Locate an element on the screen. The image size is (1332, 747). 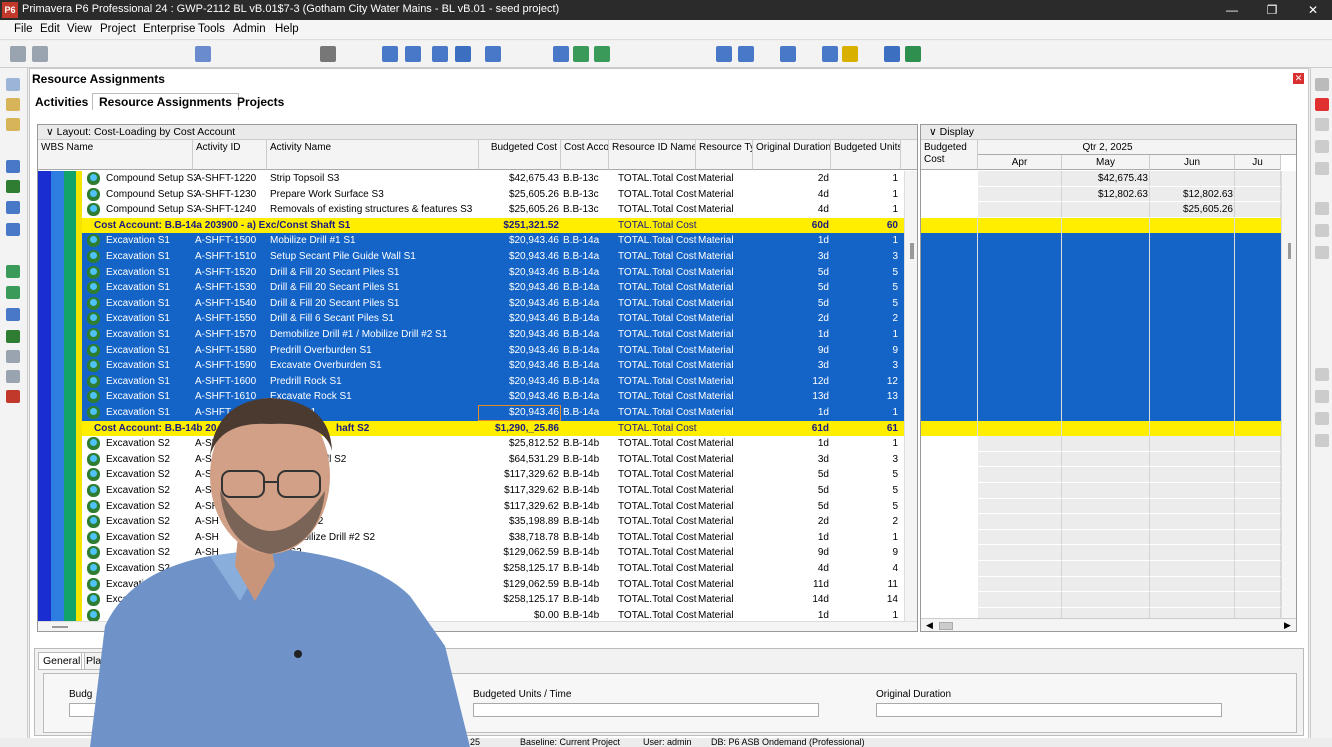
zoom-in-icon is located at coordinates (724, 54).